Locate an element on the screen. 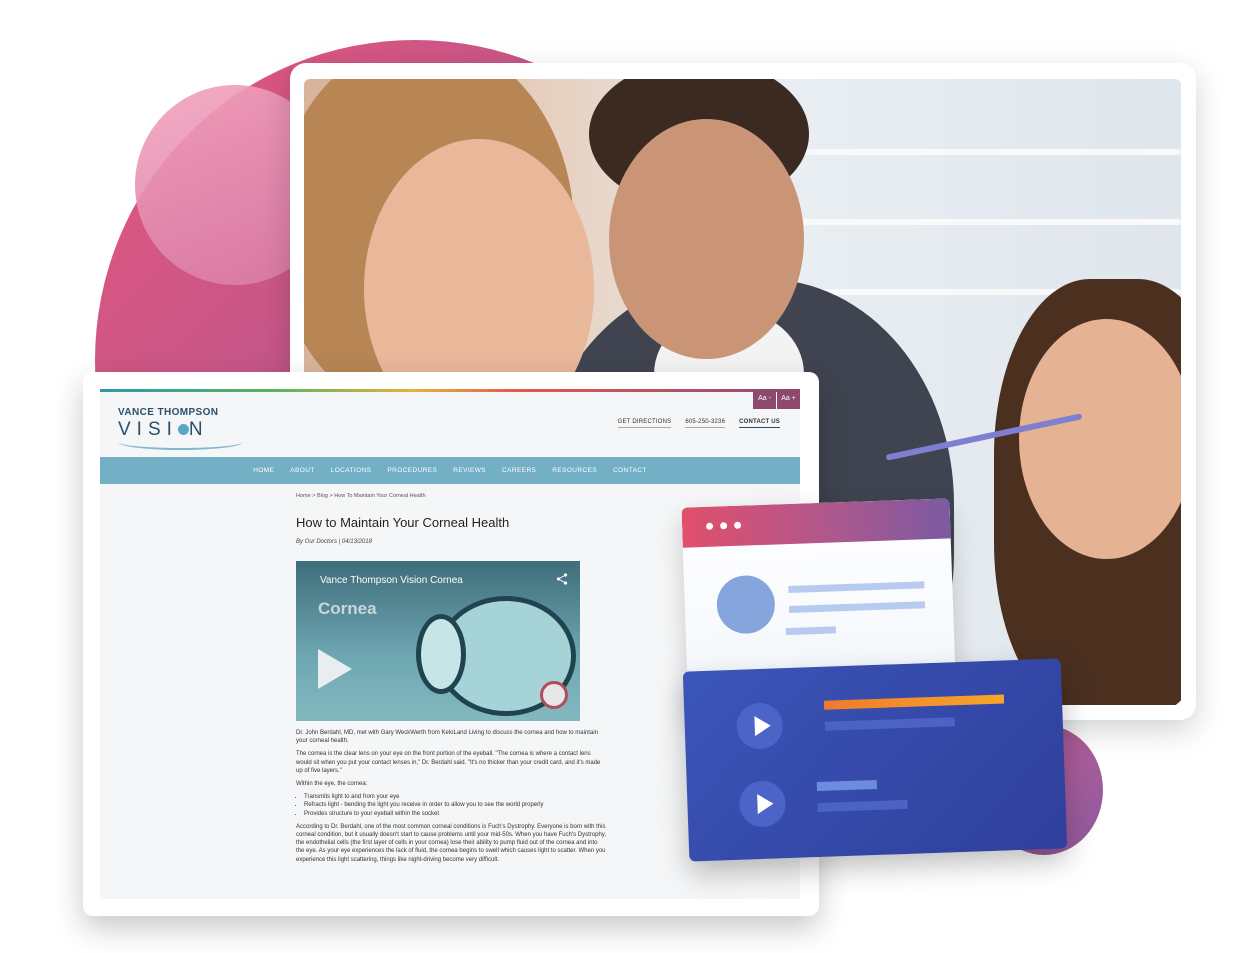  nav-about: ABOUT is located at coordinates (302, 470).